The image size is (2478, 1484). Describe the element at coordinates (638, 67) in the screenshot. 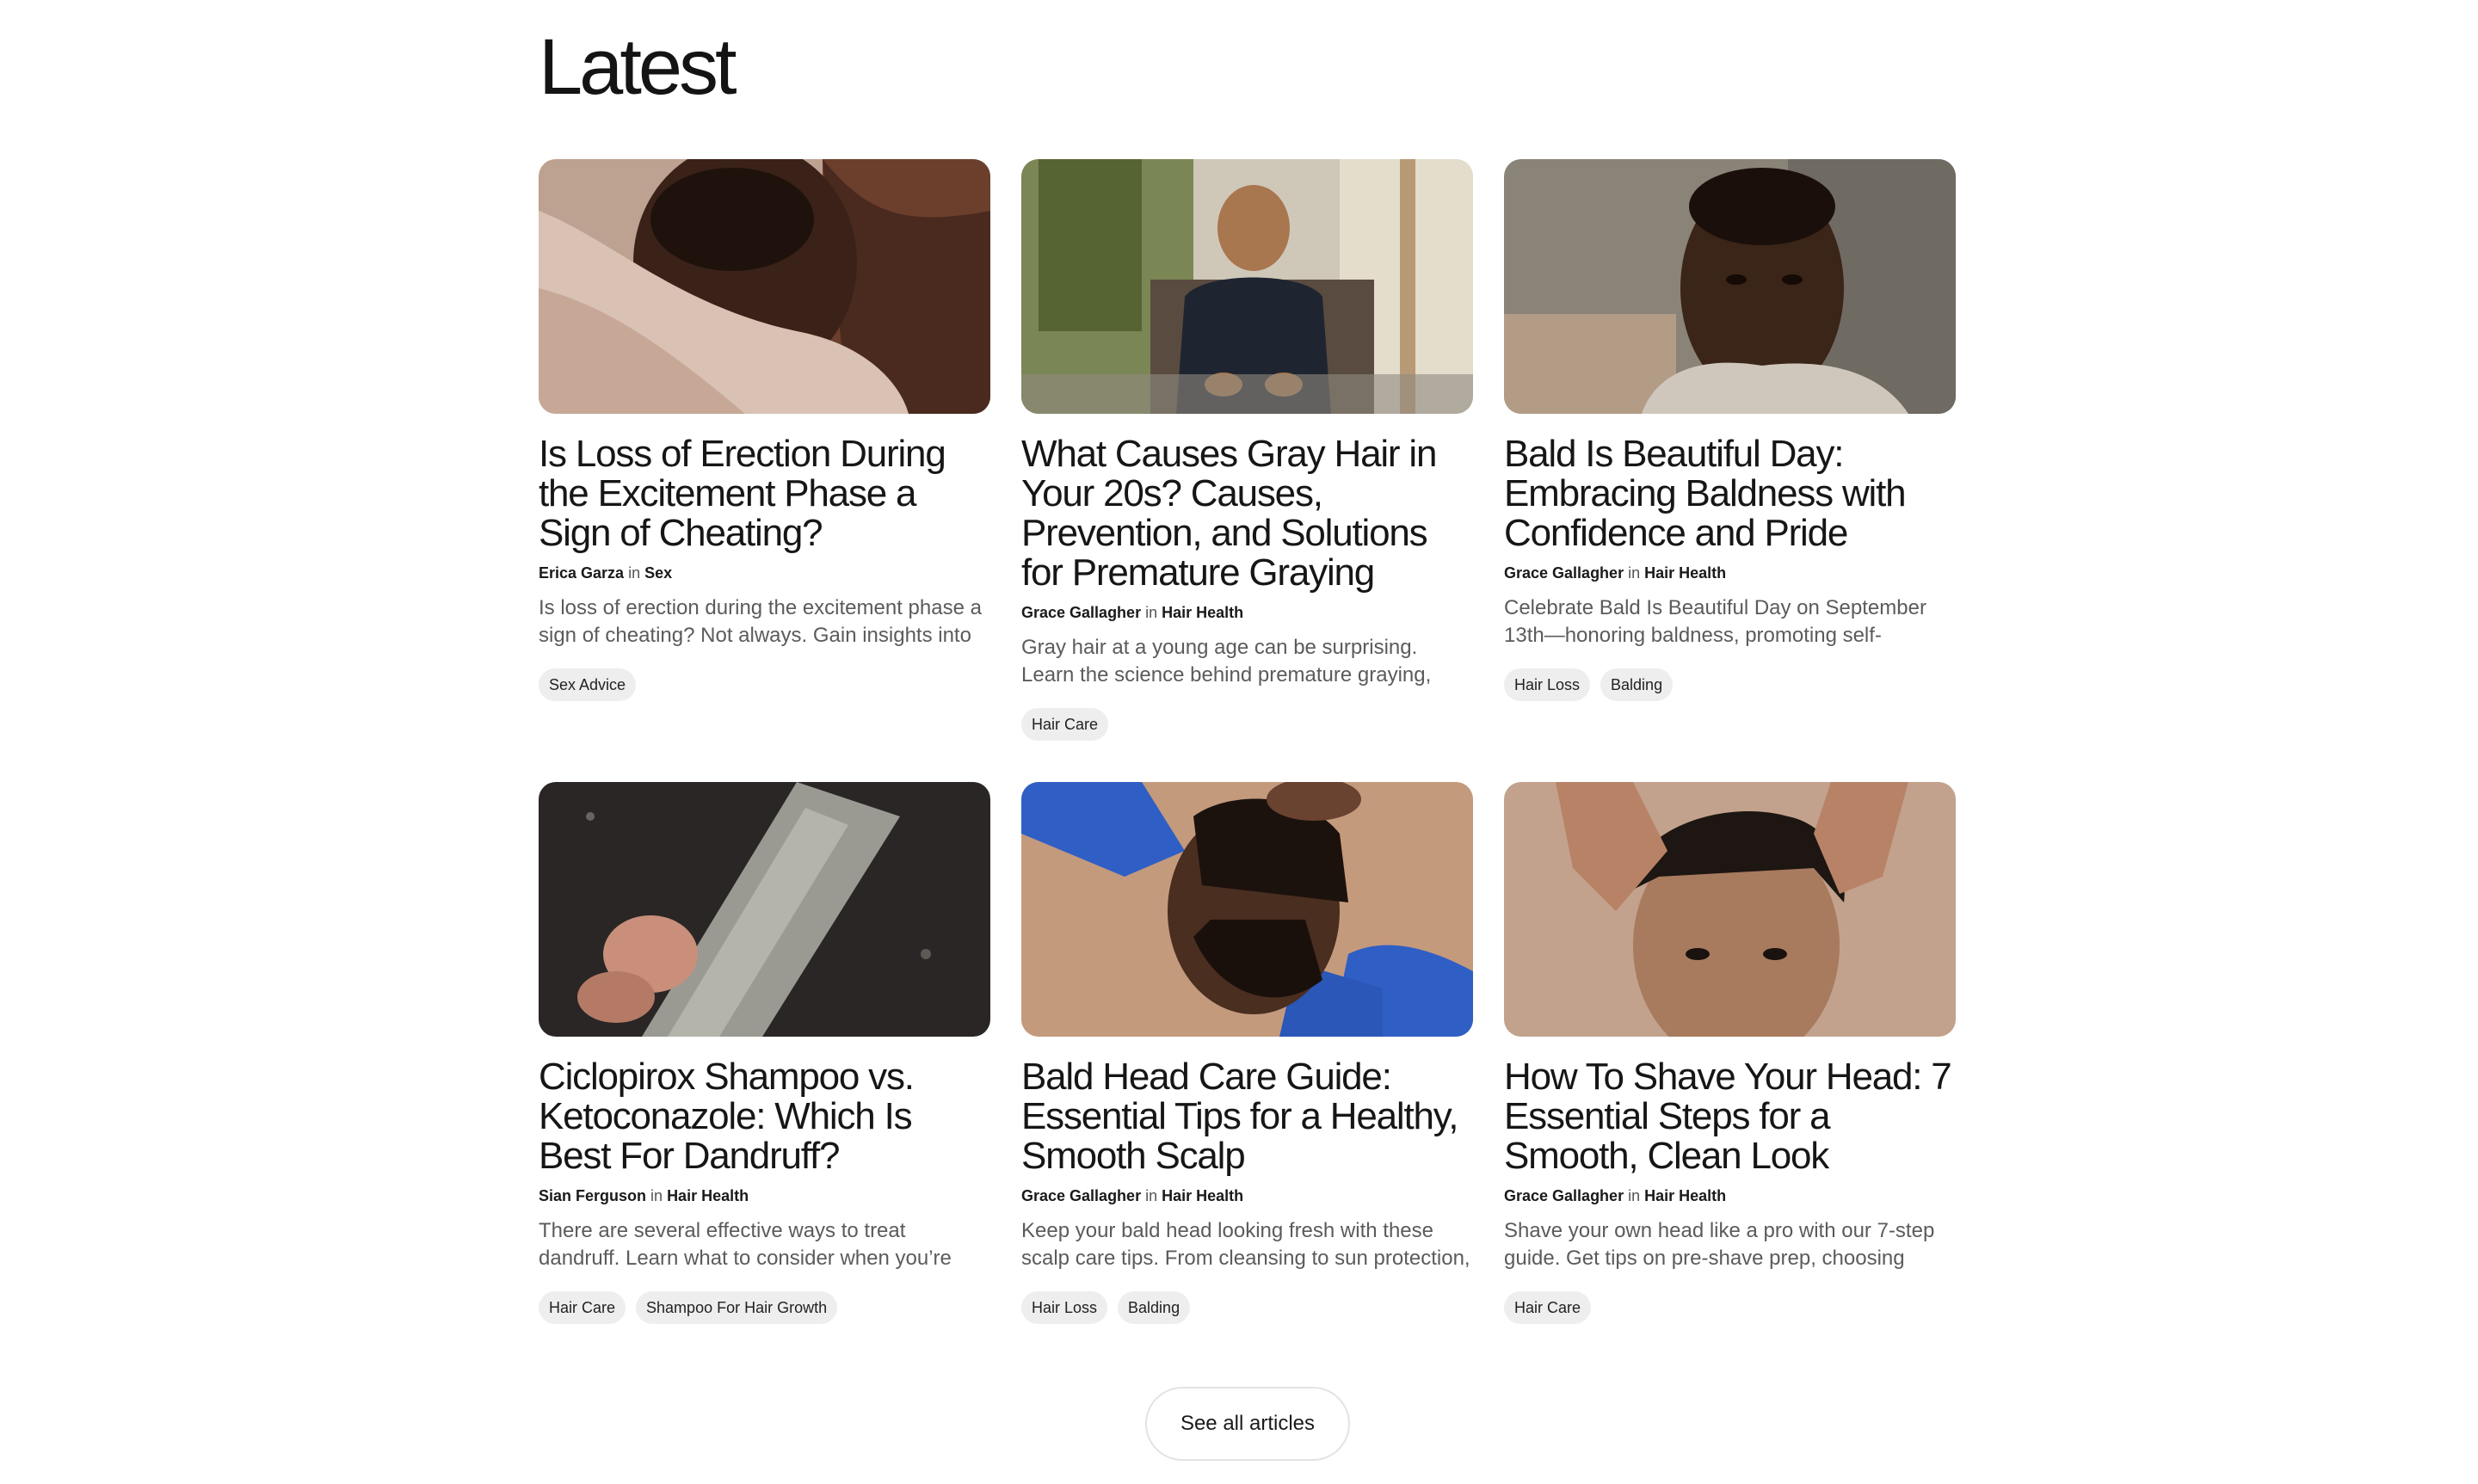

I see `section-heading: Latest` at that location.